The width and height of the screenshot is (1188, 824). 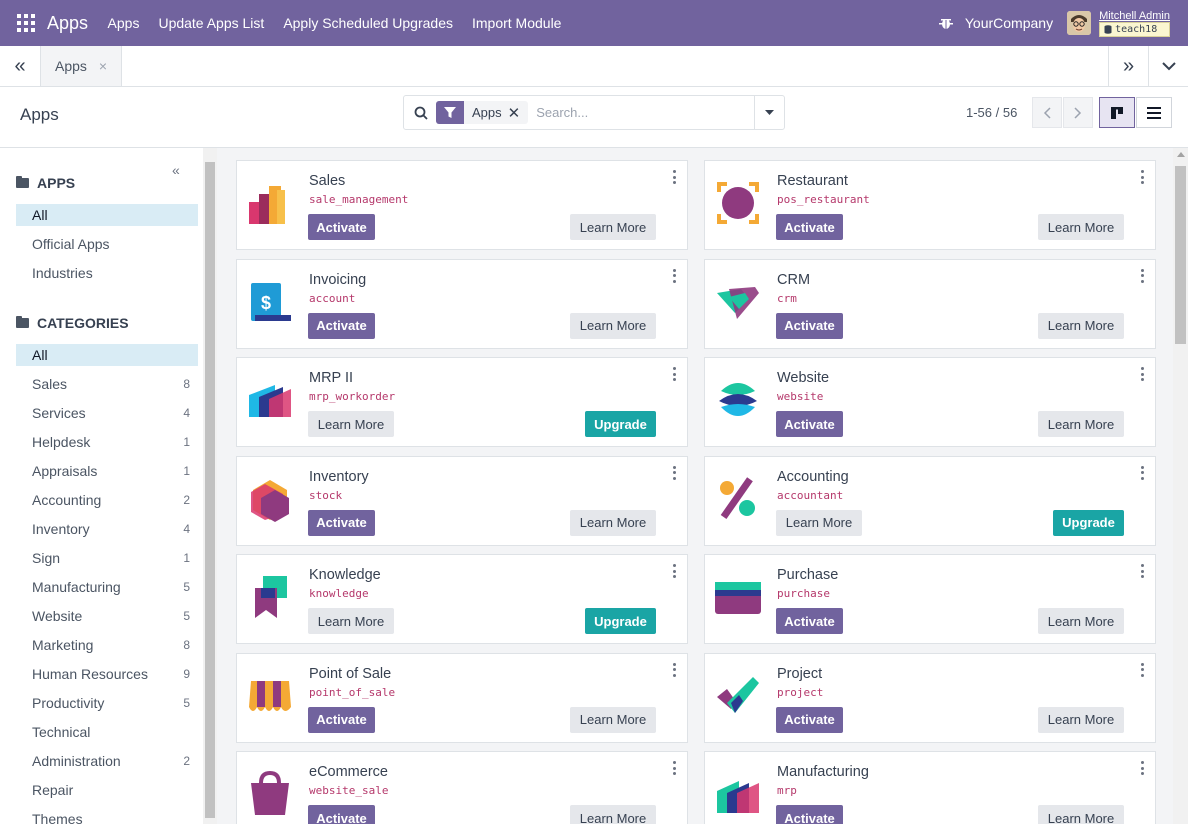 I want to click on app-card: $ Invoicing account Activate Learn More, so click(x=462, y=303).